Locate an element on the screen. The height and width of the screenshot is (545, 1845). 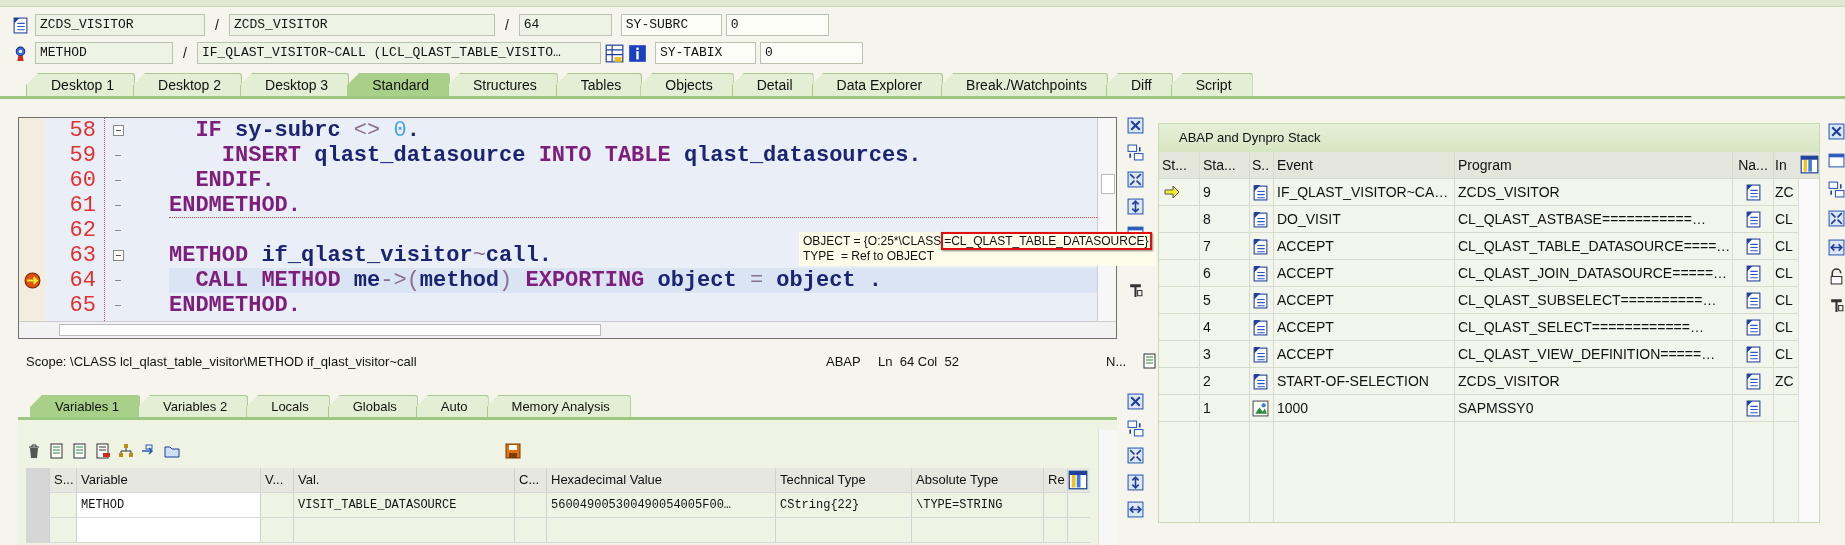
tab: Desktop 1 is located at coordinates (81, 84).